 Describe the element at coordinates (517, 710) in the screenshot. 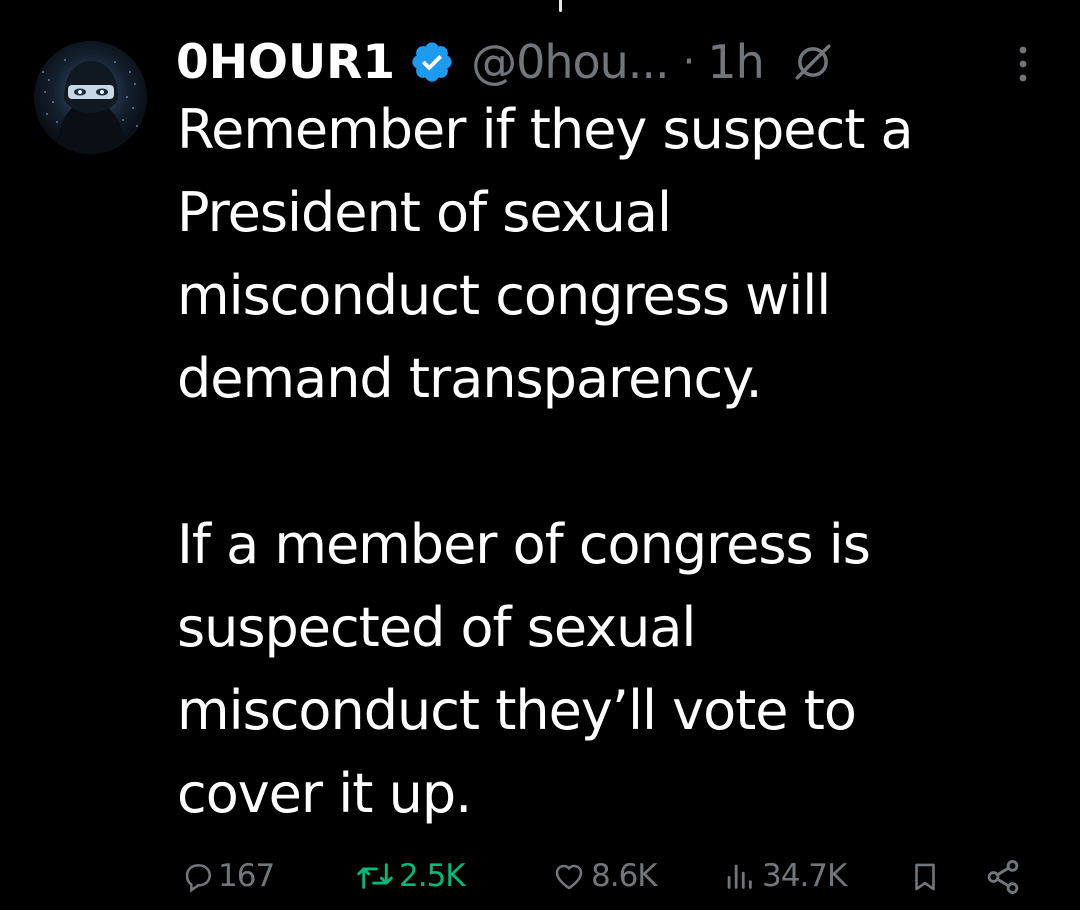

I see `post-line: misconduct they’ll vote to` at that location.